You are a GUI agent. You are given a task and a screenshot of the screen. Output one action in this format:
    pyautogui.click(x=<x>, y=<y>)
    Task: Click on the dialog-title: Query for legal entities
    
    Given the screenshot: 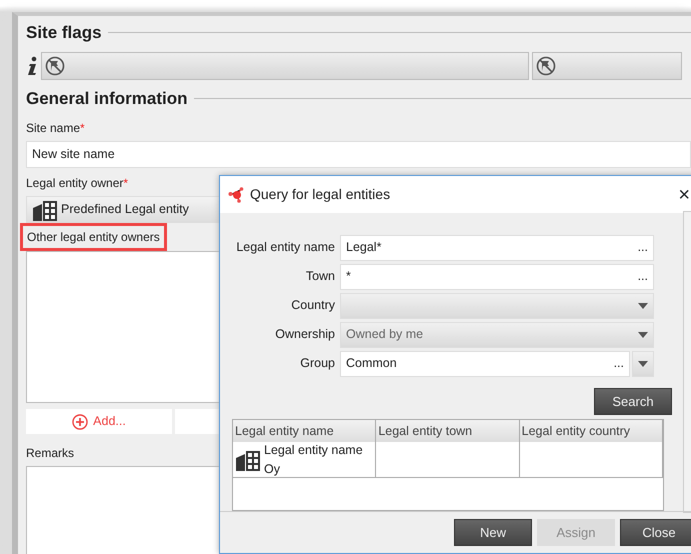 What is the action you would take?
    pyautogui.click(x=321, y=194)
    